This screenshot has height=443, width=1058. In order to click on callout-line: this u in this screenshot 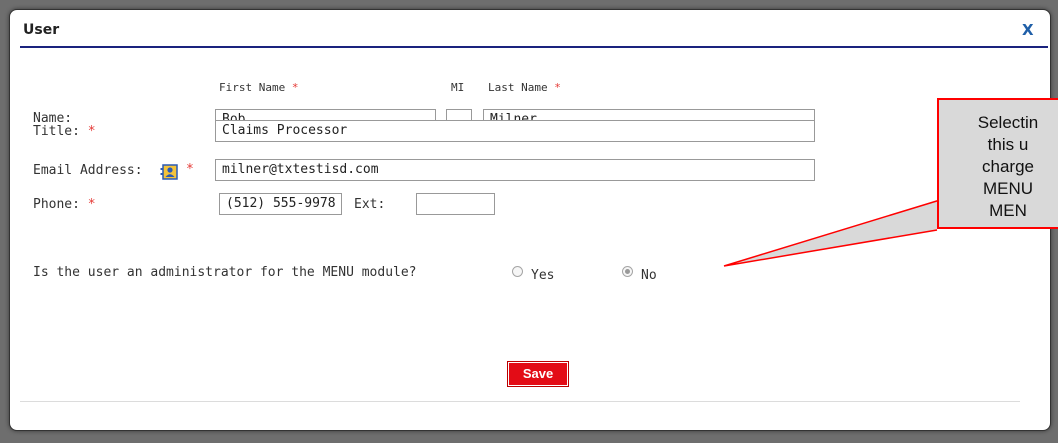, I will do `click(1008, 144)`.